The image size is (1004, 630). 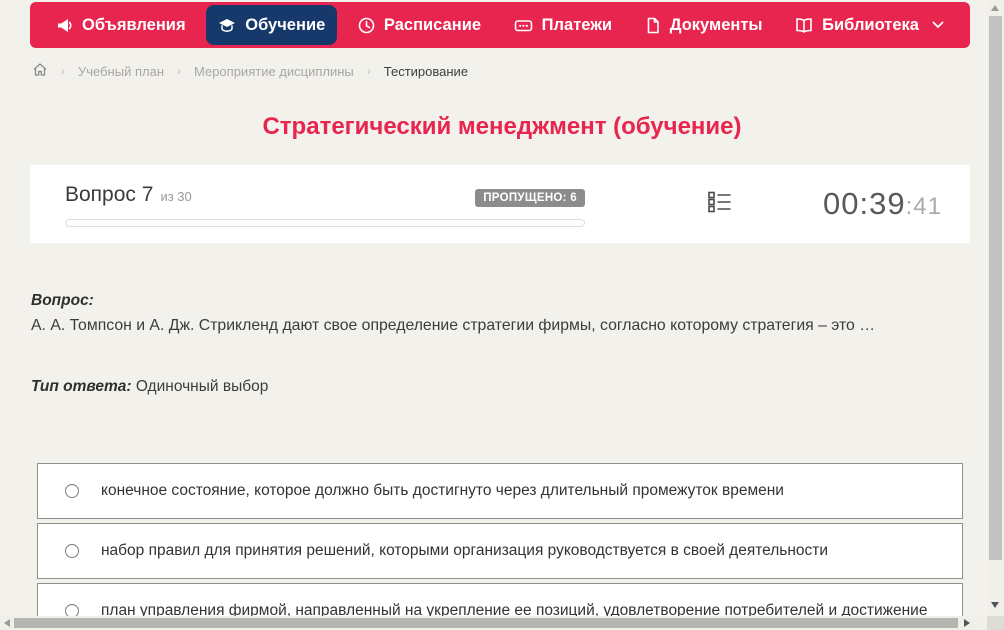 What do you see at coordinates (274, 71) in the screenshot?
I see `breadcrumb-item-discipline-event: Мероприятие дисциплины` at bounding box center [274, 71].